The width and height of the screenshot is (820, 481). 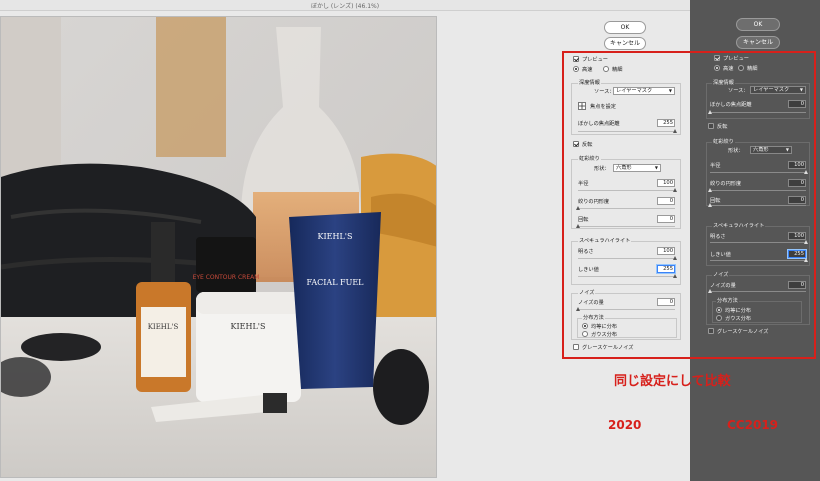 What do you see at coordinates (752, 69) in the screenshot?
I see `quality-precise-label: 精細` at bounding box center [752, 69].